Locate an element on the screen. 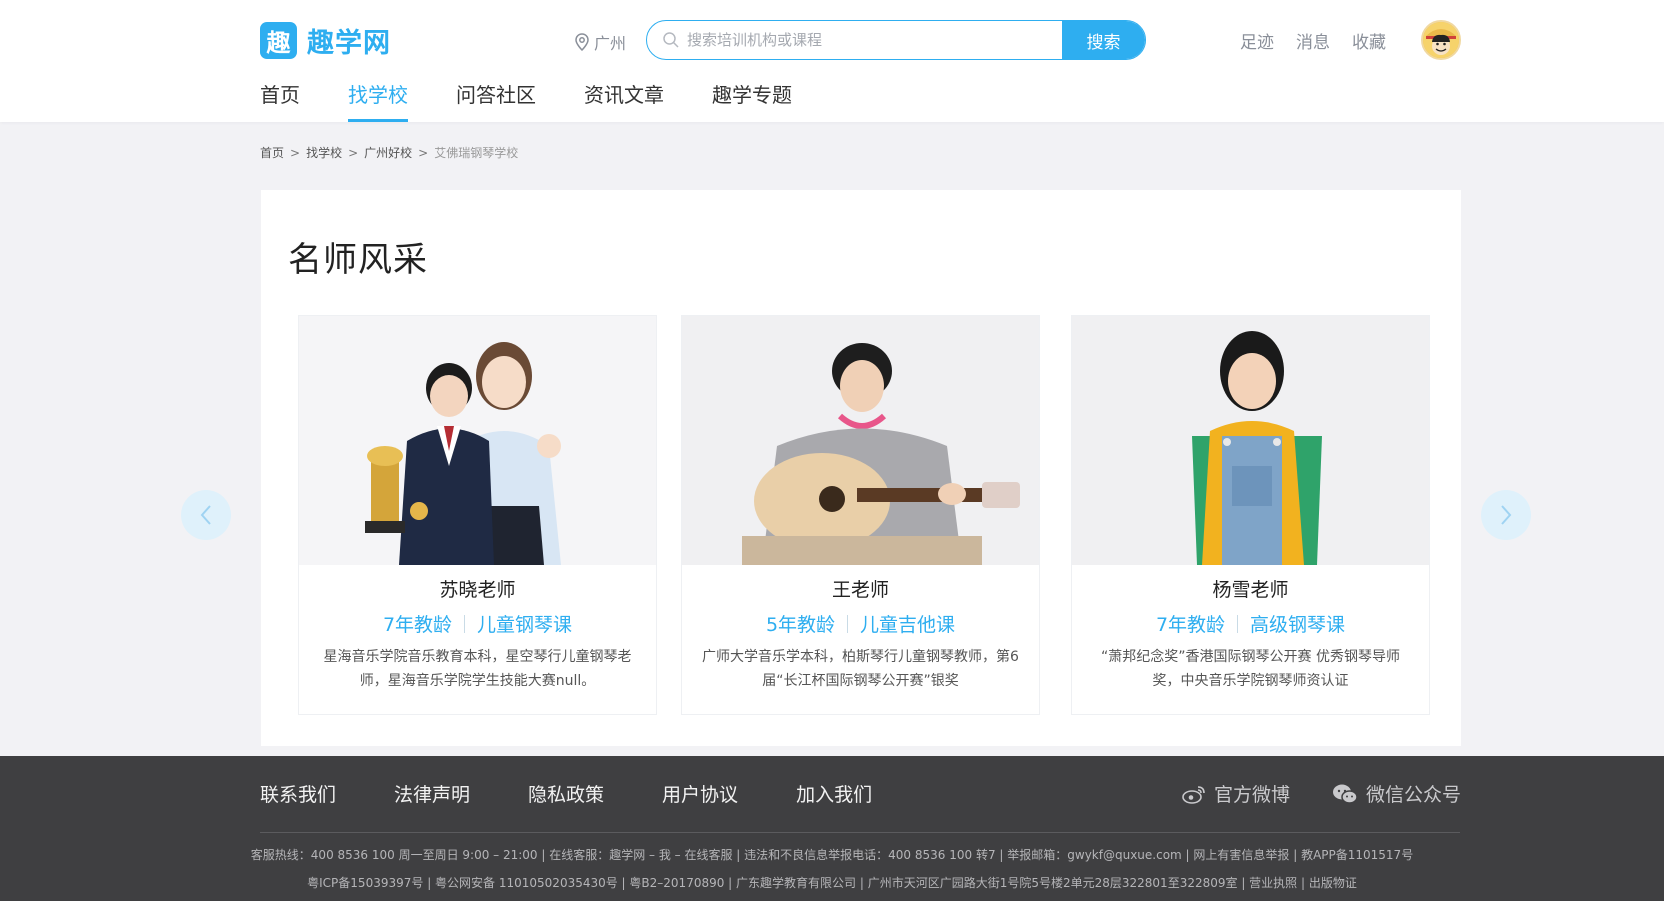  messages-link: 消息 is located at coordinates (1313, 40).